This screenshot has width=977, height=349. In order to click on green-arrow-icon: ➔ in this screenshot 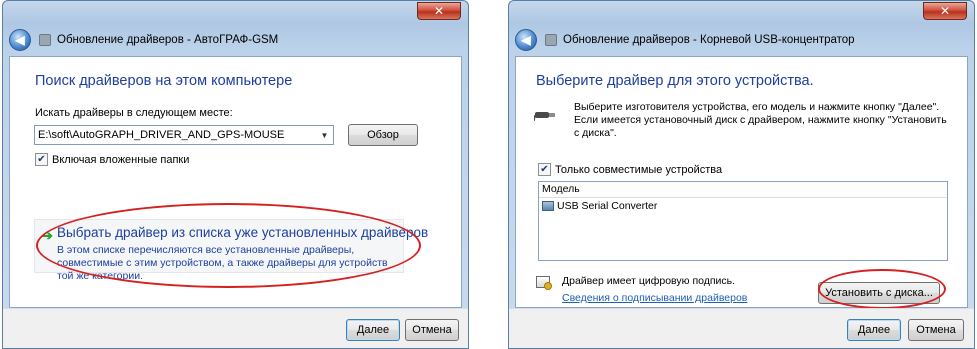, I will do `click(47, 235)`.